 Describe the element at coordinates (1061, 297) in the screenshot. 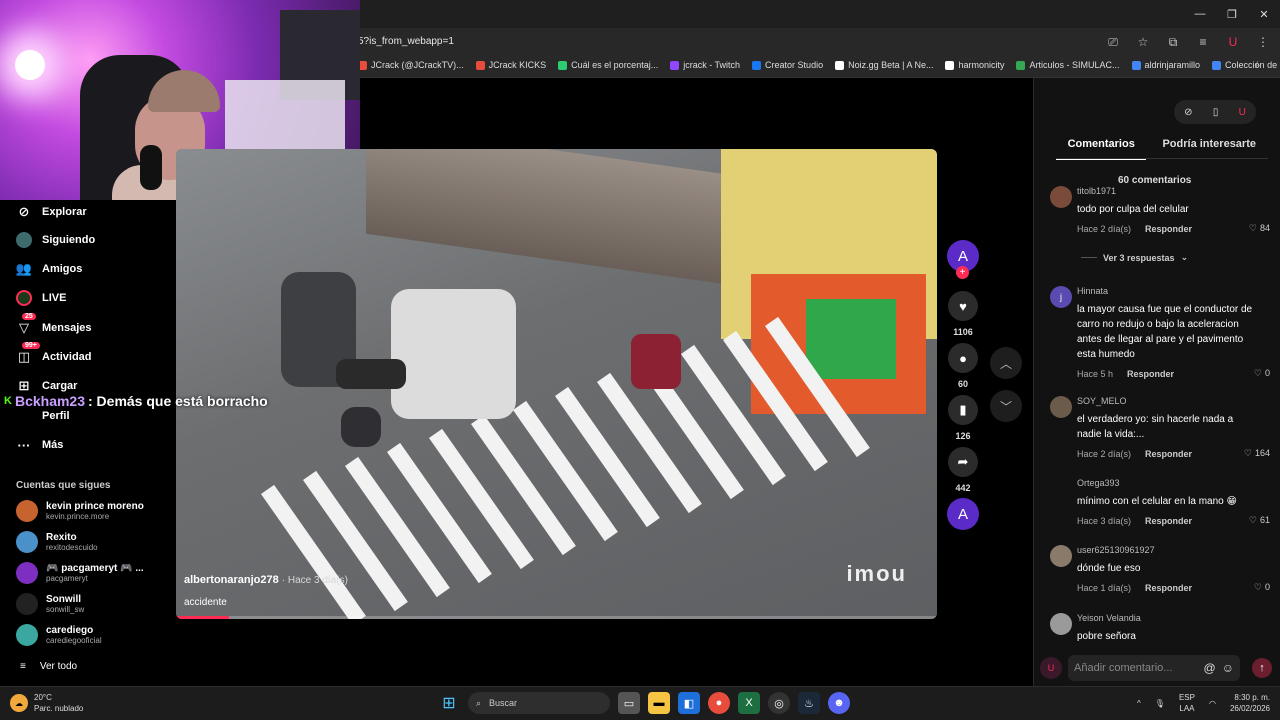

I see `avatar: j` at that location.